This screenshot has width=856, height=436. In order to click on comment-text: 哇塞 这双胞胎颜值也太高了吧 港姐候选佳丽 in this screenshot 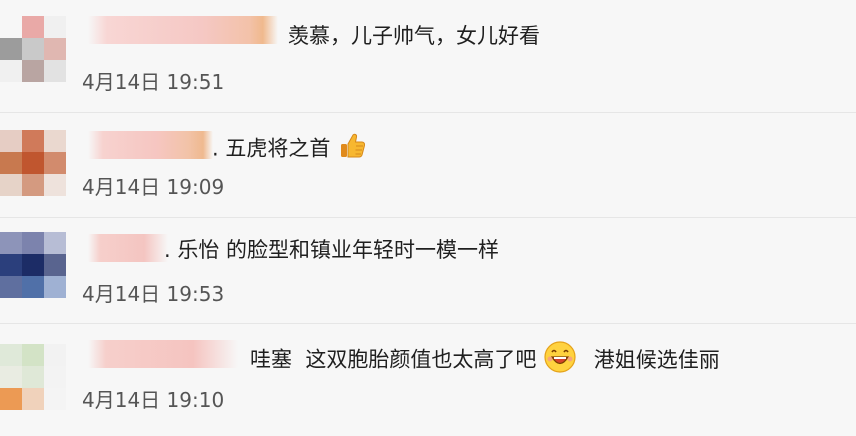, I will do `click(485, 360)`.